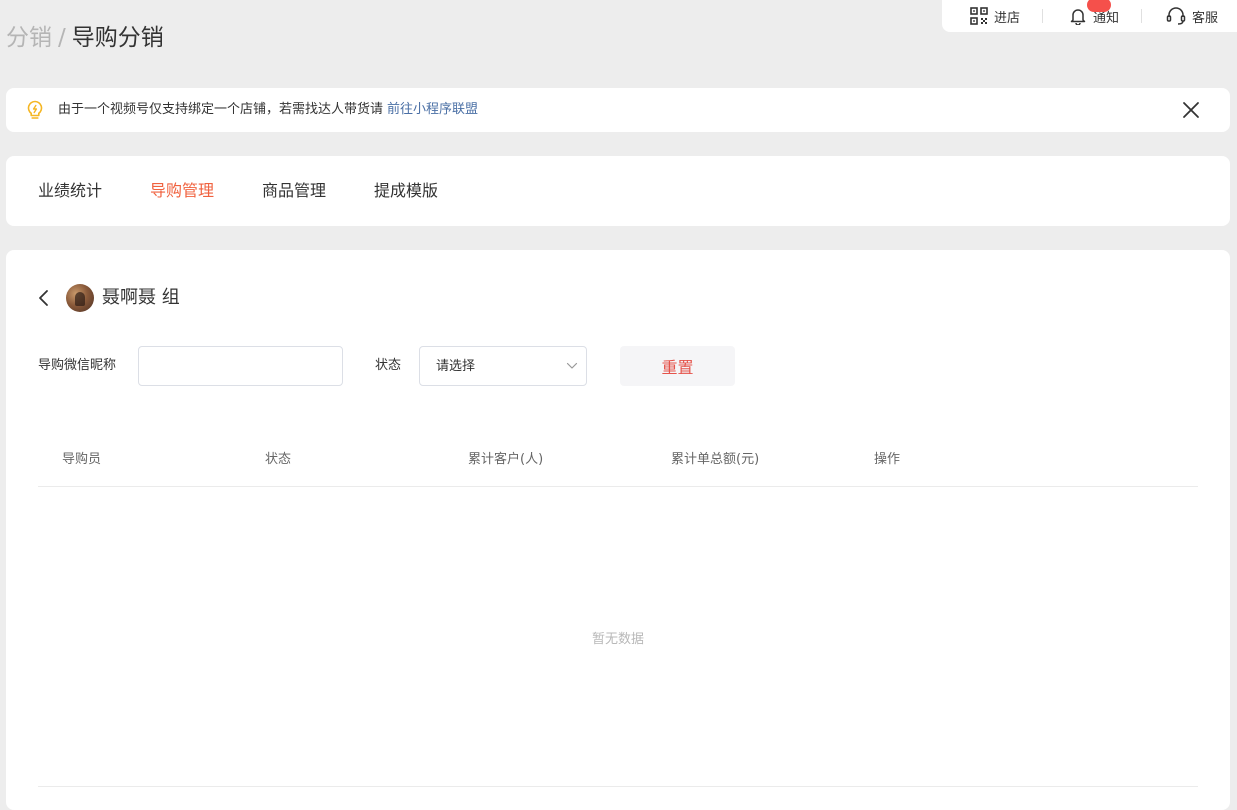  I want to click on headset-icon, so click(1176, 16).